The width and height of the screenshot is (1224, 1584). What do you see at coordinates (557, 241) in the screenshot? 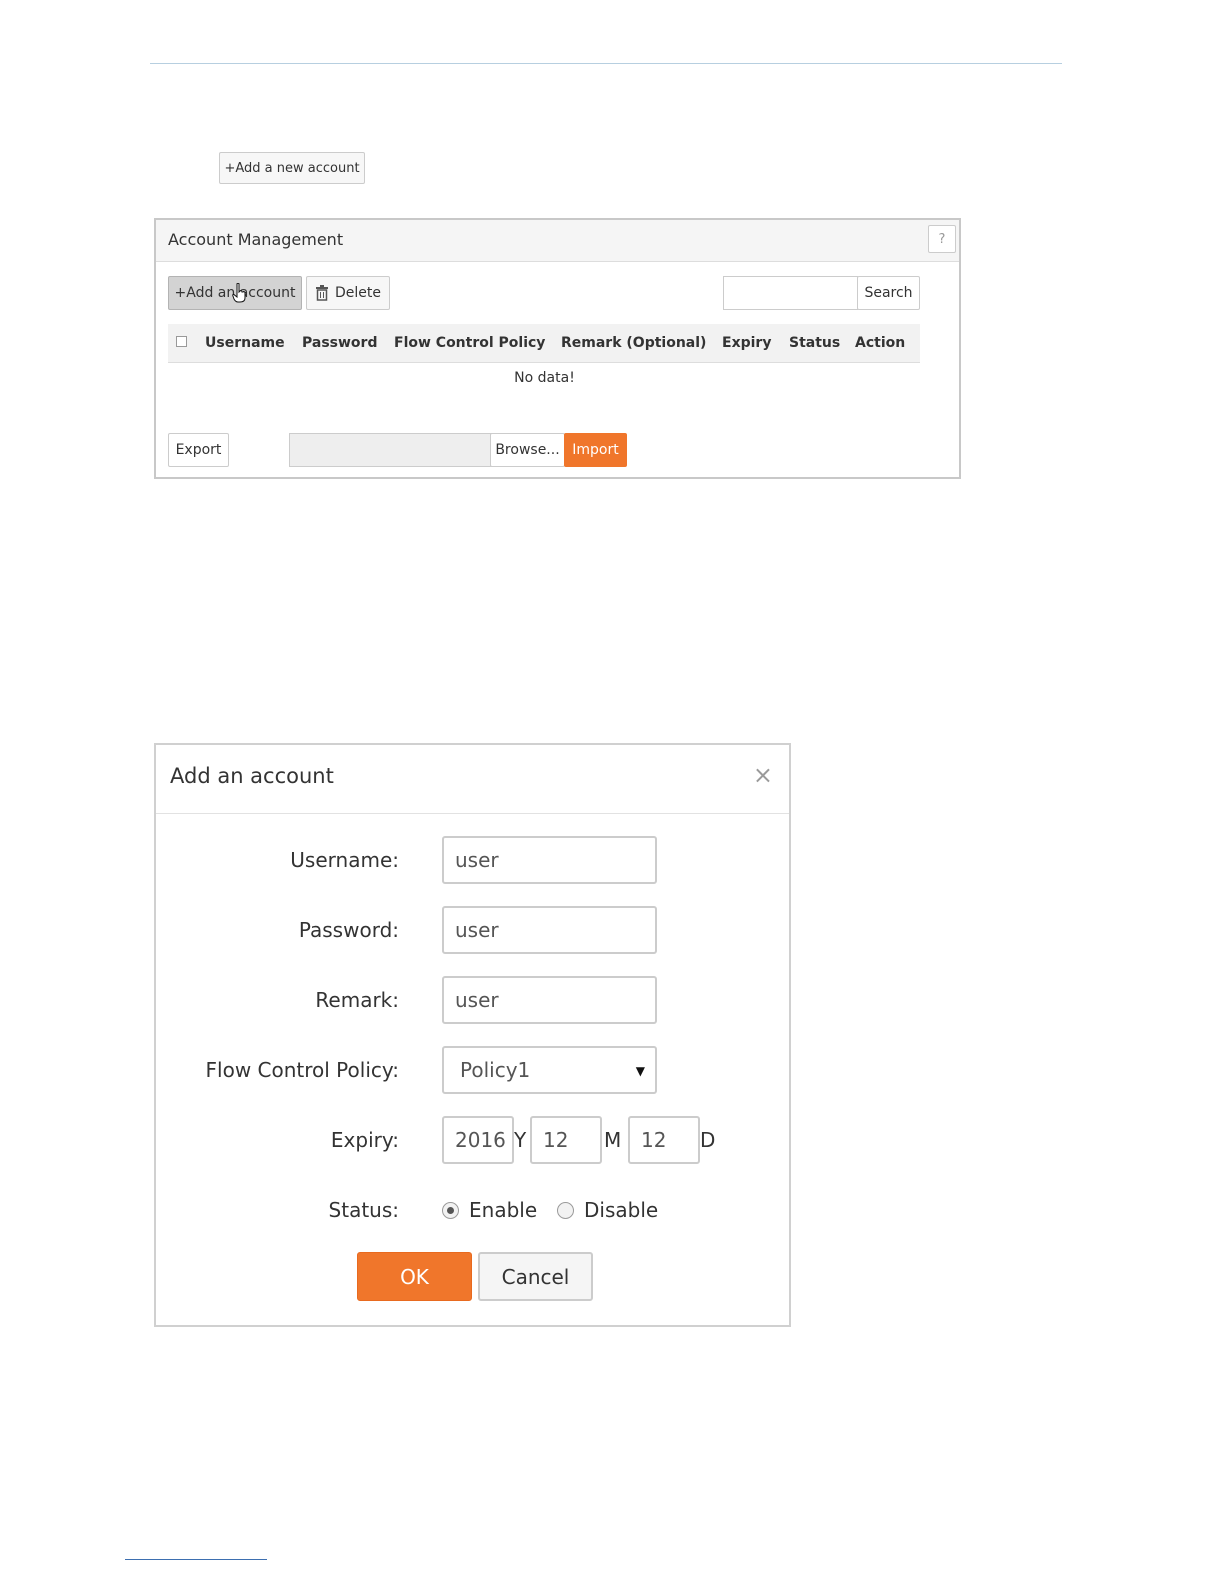
I see `panel-header: Account Management ?` at bounding box center [557, 241].